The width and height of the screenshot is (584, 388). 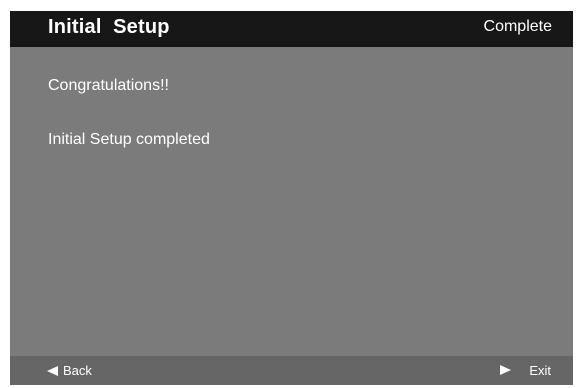 What do you see at coordinates (525, 370) in the screenshot?
I see `exit-button: Exit` at bounding box center [525, 370].